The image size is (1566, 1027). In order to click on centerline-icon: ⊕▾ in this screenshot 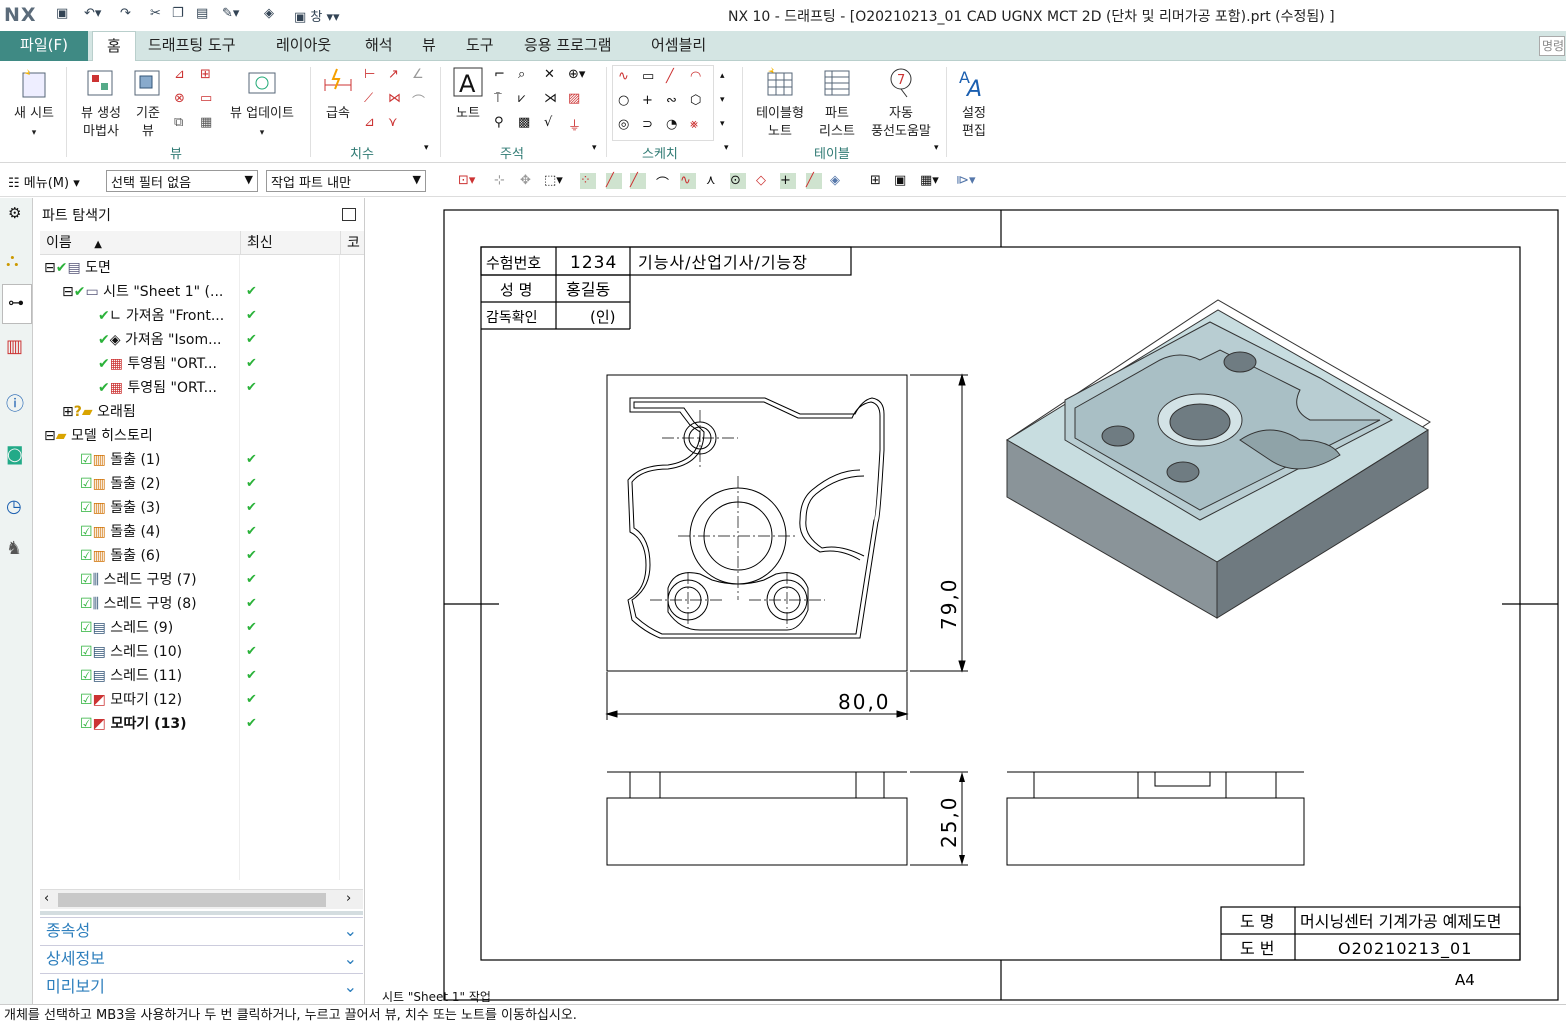, I will do `click(576, 75)`.